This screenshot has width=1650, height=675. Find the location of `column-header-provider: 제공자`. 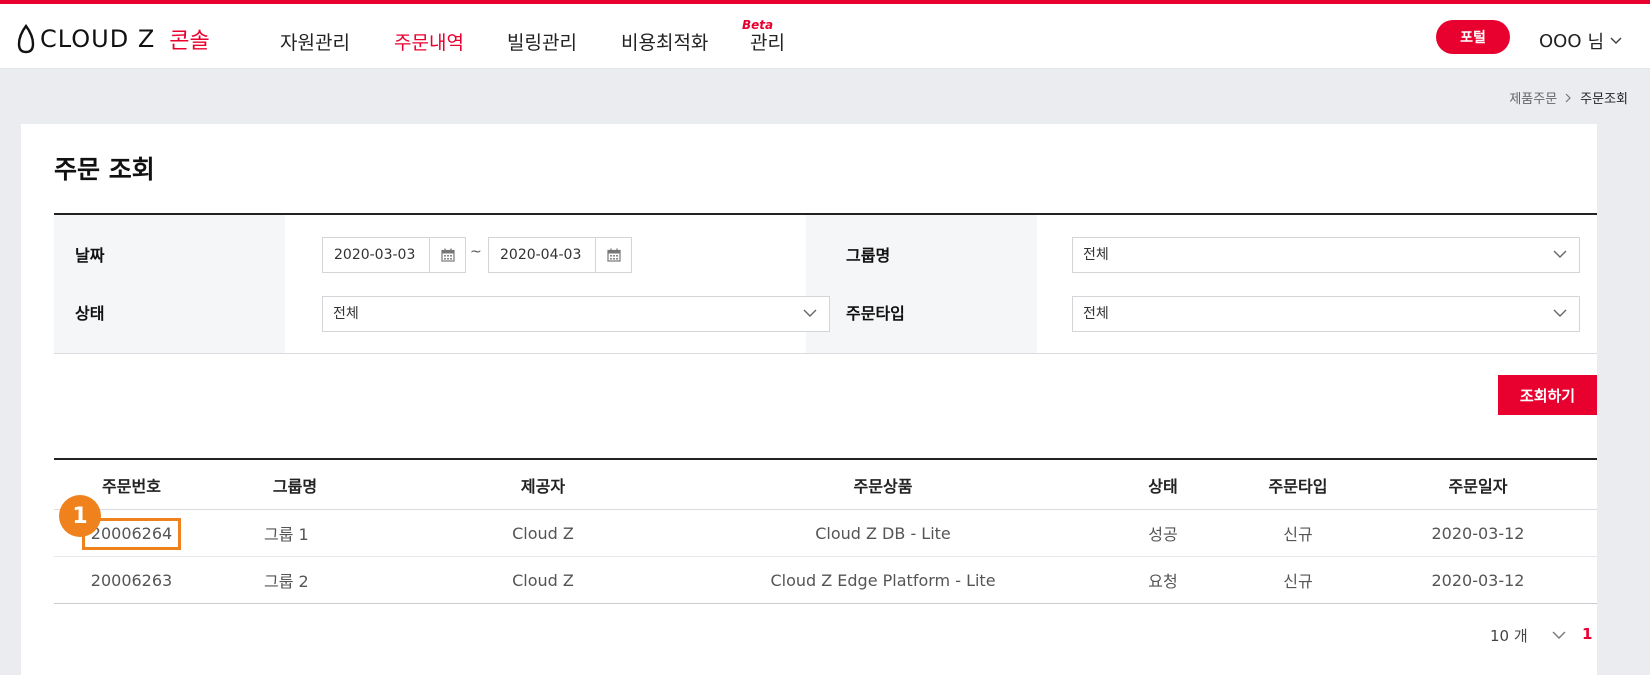

column-header-provider: 제공자 is located at coordinates (543, 484).